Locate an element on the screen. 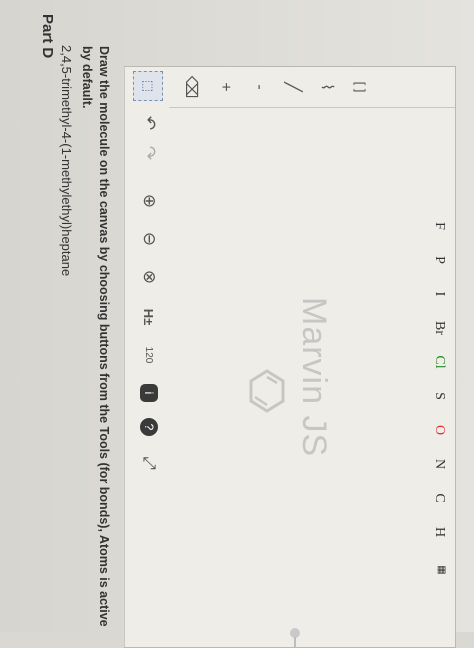  top-toolbar: ⬚ ↶ ↷ ⊕ ⊖ ⊗ H± 120 i ? ⤢ is located at coordinates (146, 357).